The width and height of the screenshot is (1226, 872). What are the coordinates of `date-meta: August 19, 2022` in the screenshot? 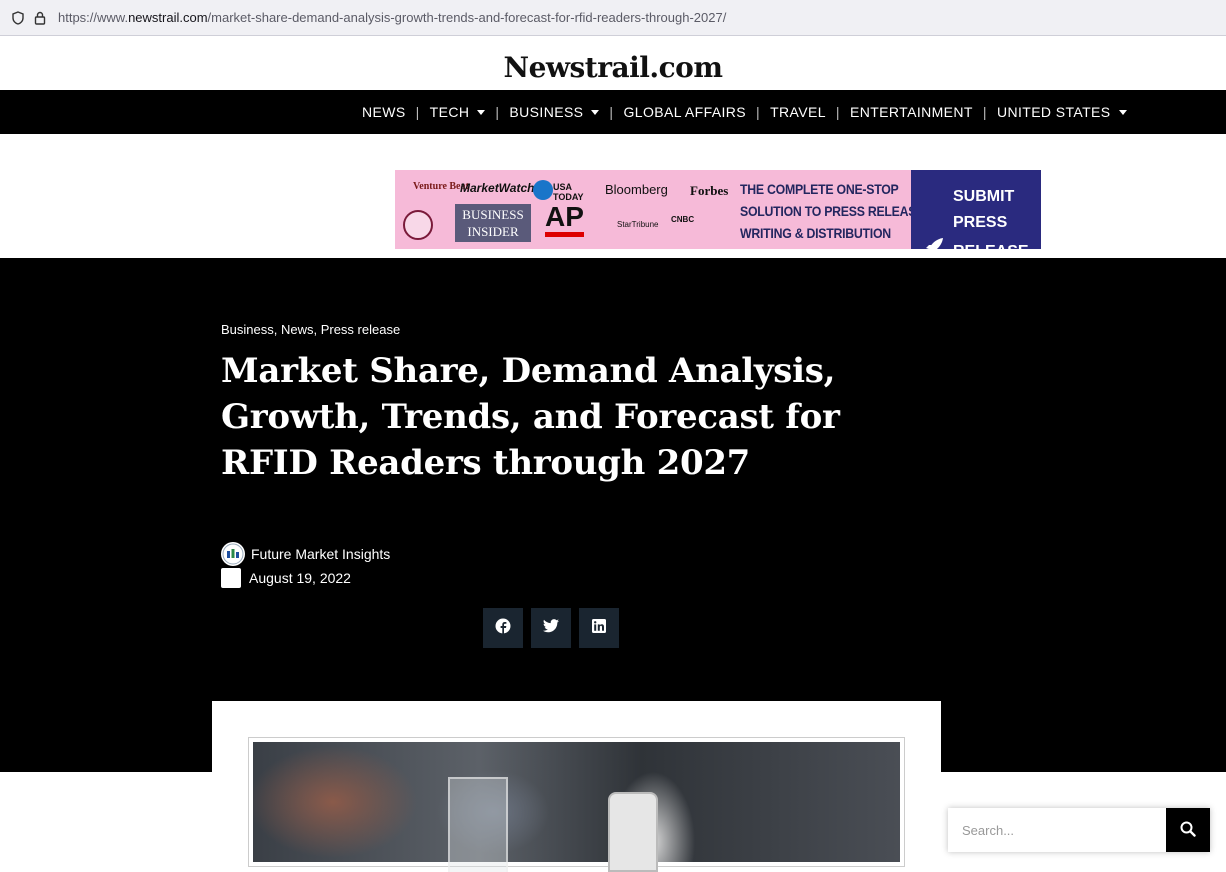 It's located at (286, 578).